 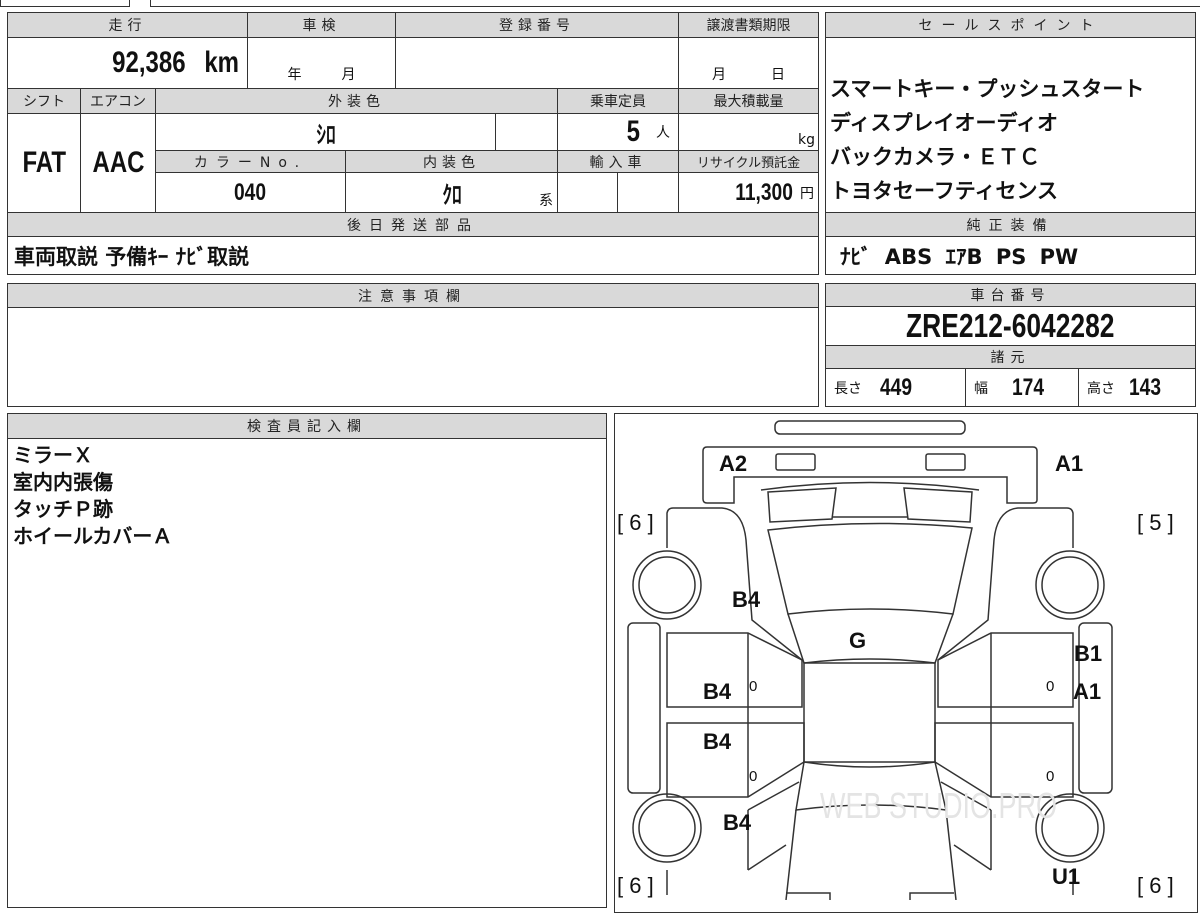 I want to click on damage-mark: U1, so click(x=1066, y=876).